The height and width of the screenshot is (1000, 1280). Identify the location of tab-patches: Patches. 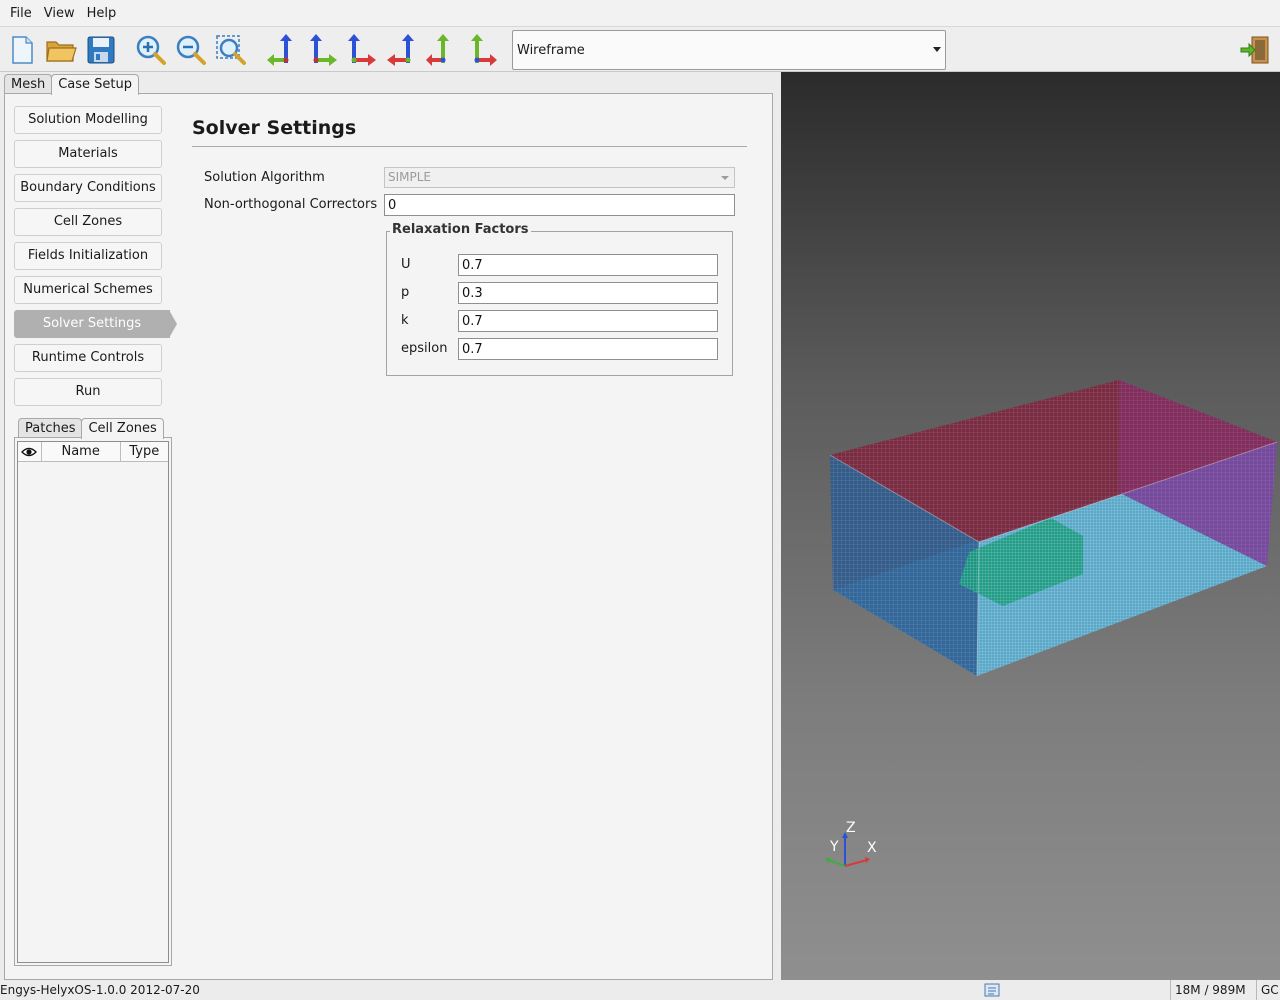
(50, 428).